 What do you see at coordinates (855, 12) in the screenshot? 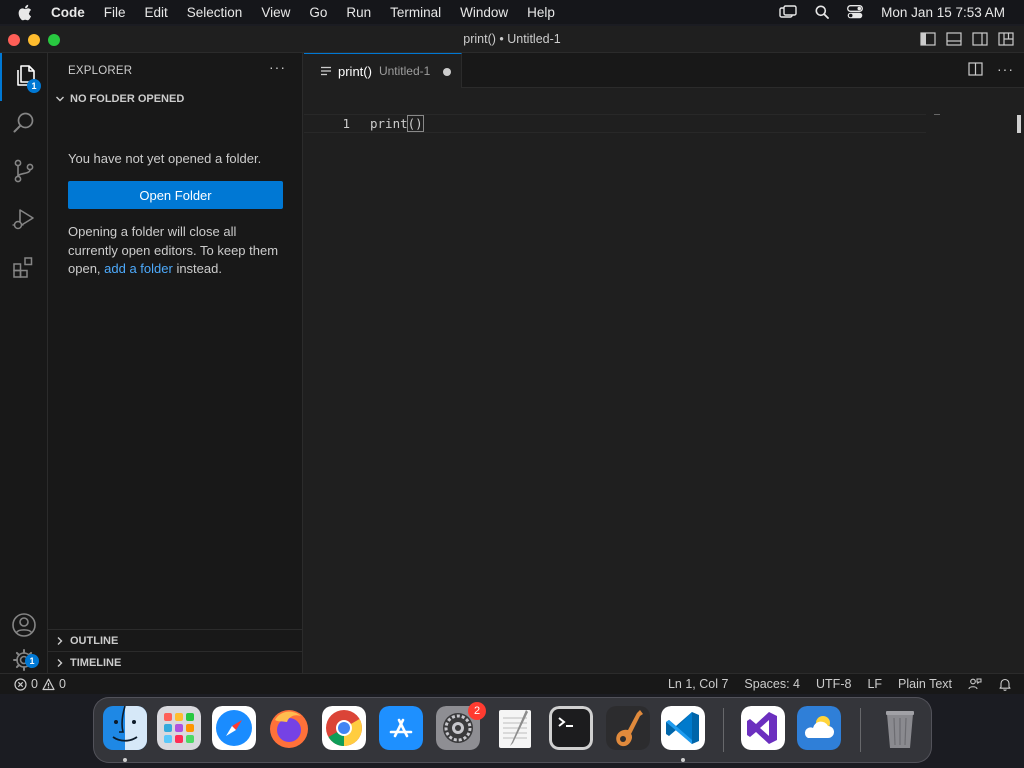
I see `control-center-icon` at bounding box center [855, 12].